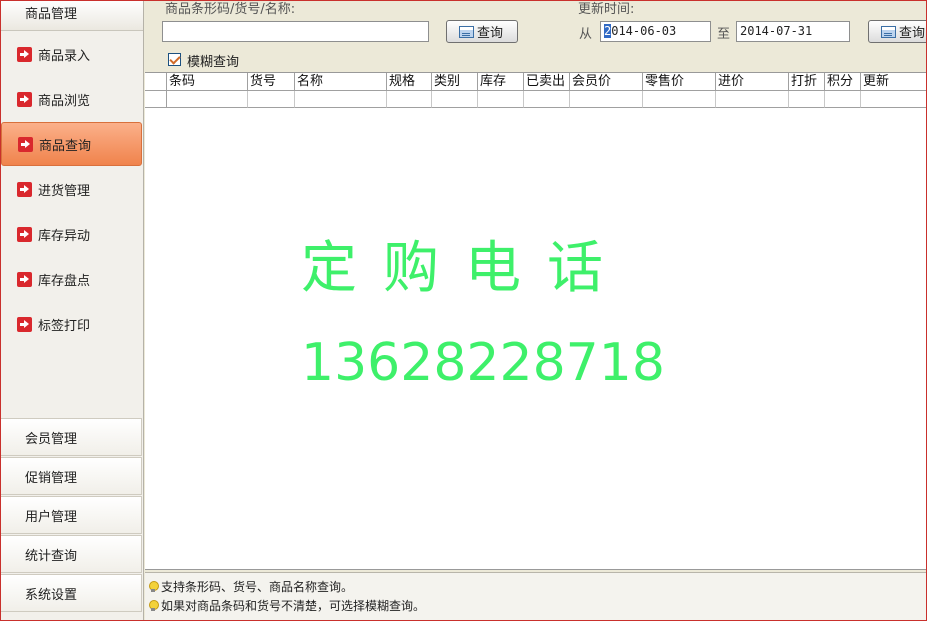  What do you see at coordinates (64, 281) in the screenshot?
I see `sidebar-item-label: 库存盘点` at bounding box center [64, 281].